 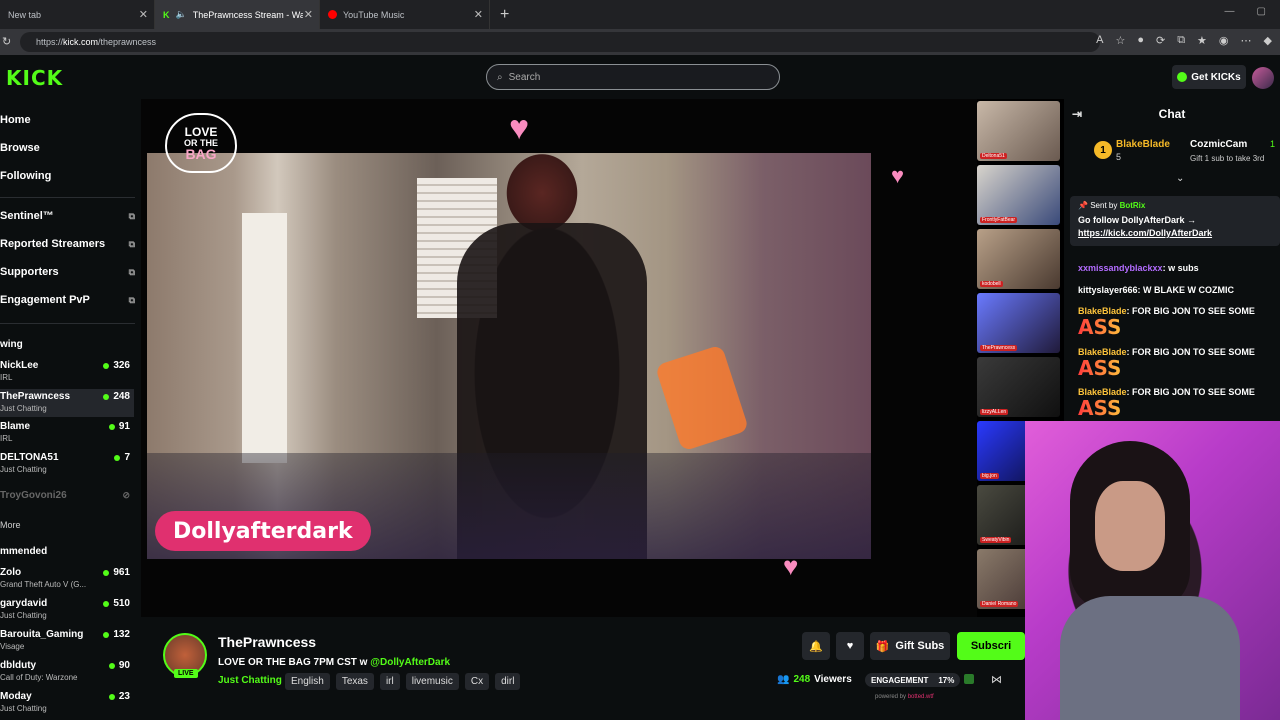 What do you see at coordinates (1230, 11) in the screenshot?
I see `minimize-icon: —` at bounding box center [1230, 11].